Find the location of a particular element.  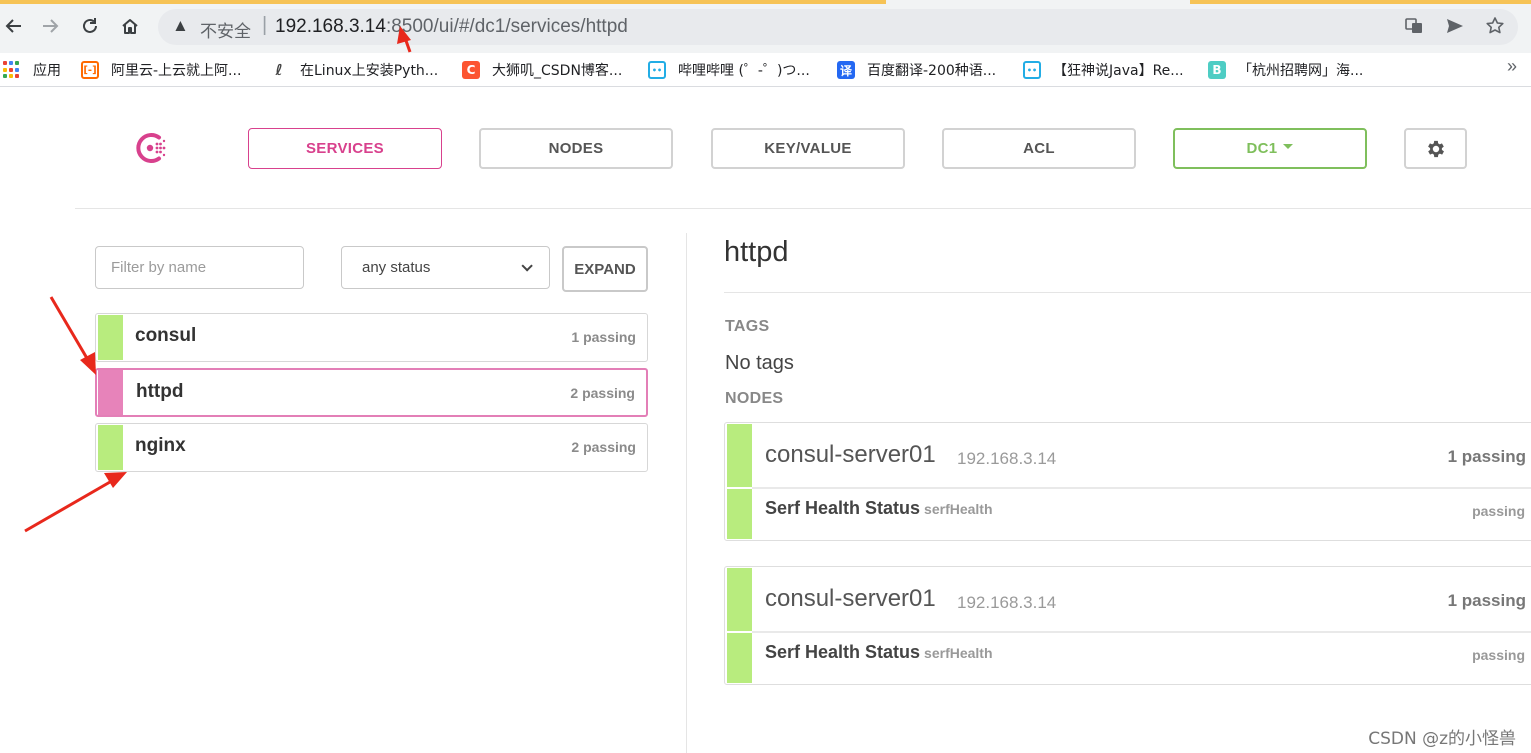

service-name: httpd is located at coordinates (160, 391).